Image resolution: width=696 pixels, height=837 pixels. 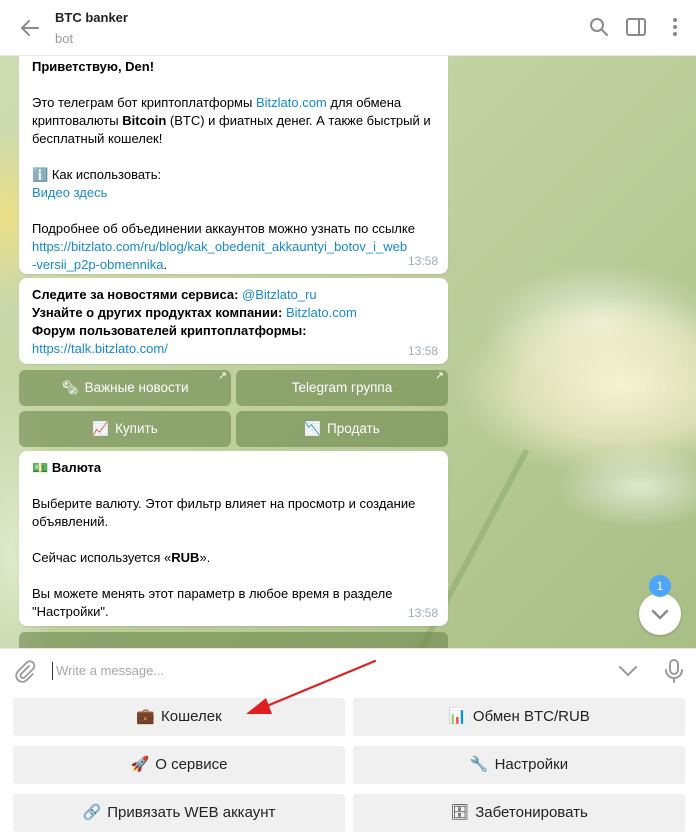 What do you see at coordinates (519, 717) in the screenshot?
I see `keyboard-button-exchange: 📊 Обмен BTC/RUB` at bounding box center [519, 717].